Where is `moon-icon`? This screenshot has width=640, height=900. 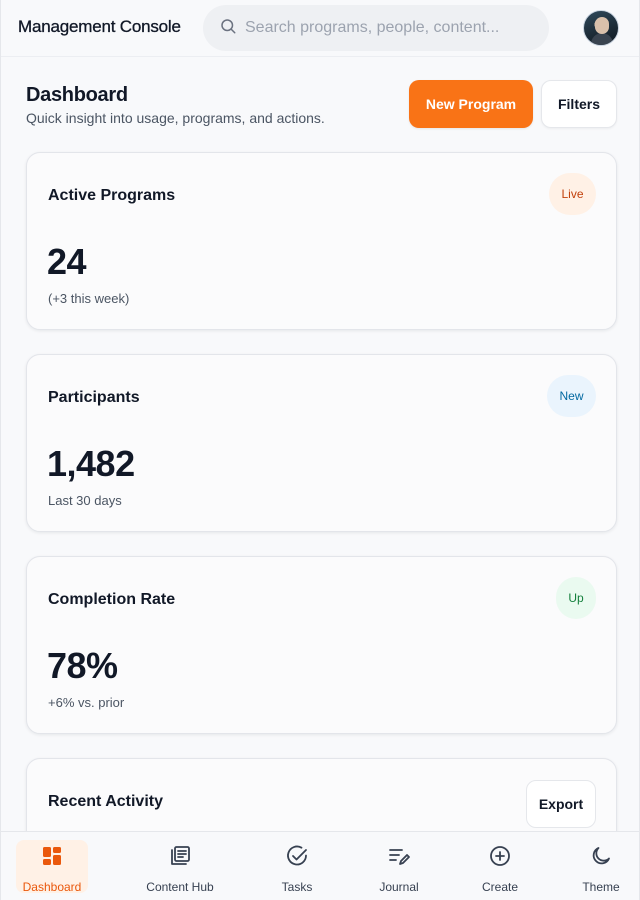
moon-icon is located at coordinates (601, 856).